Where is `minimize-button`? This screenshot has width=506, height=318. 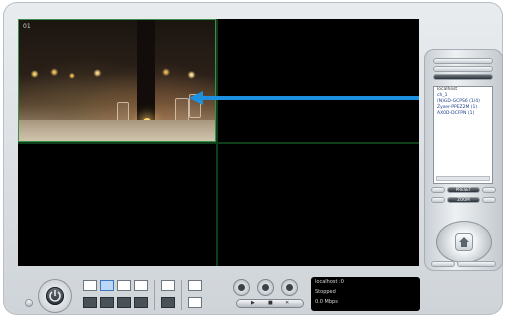
minimize-button is located at coordinates (29, 303).